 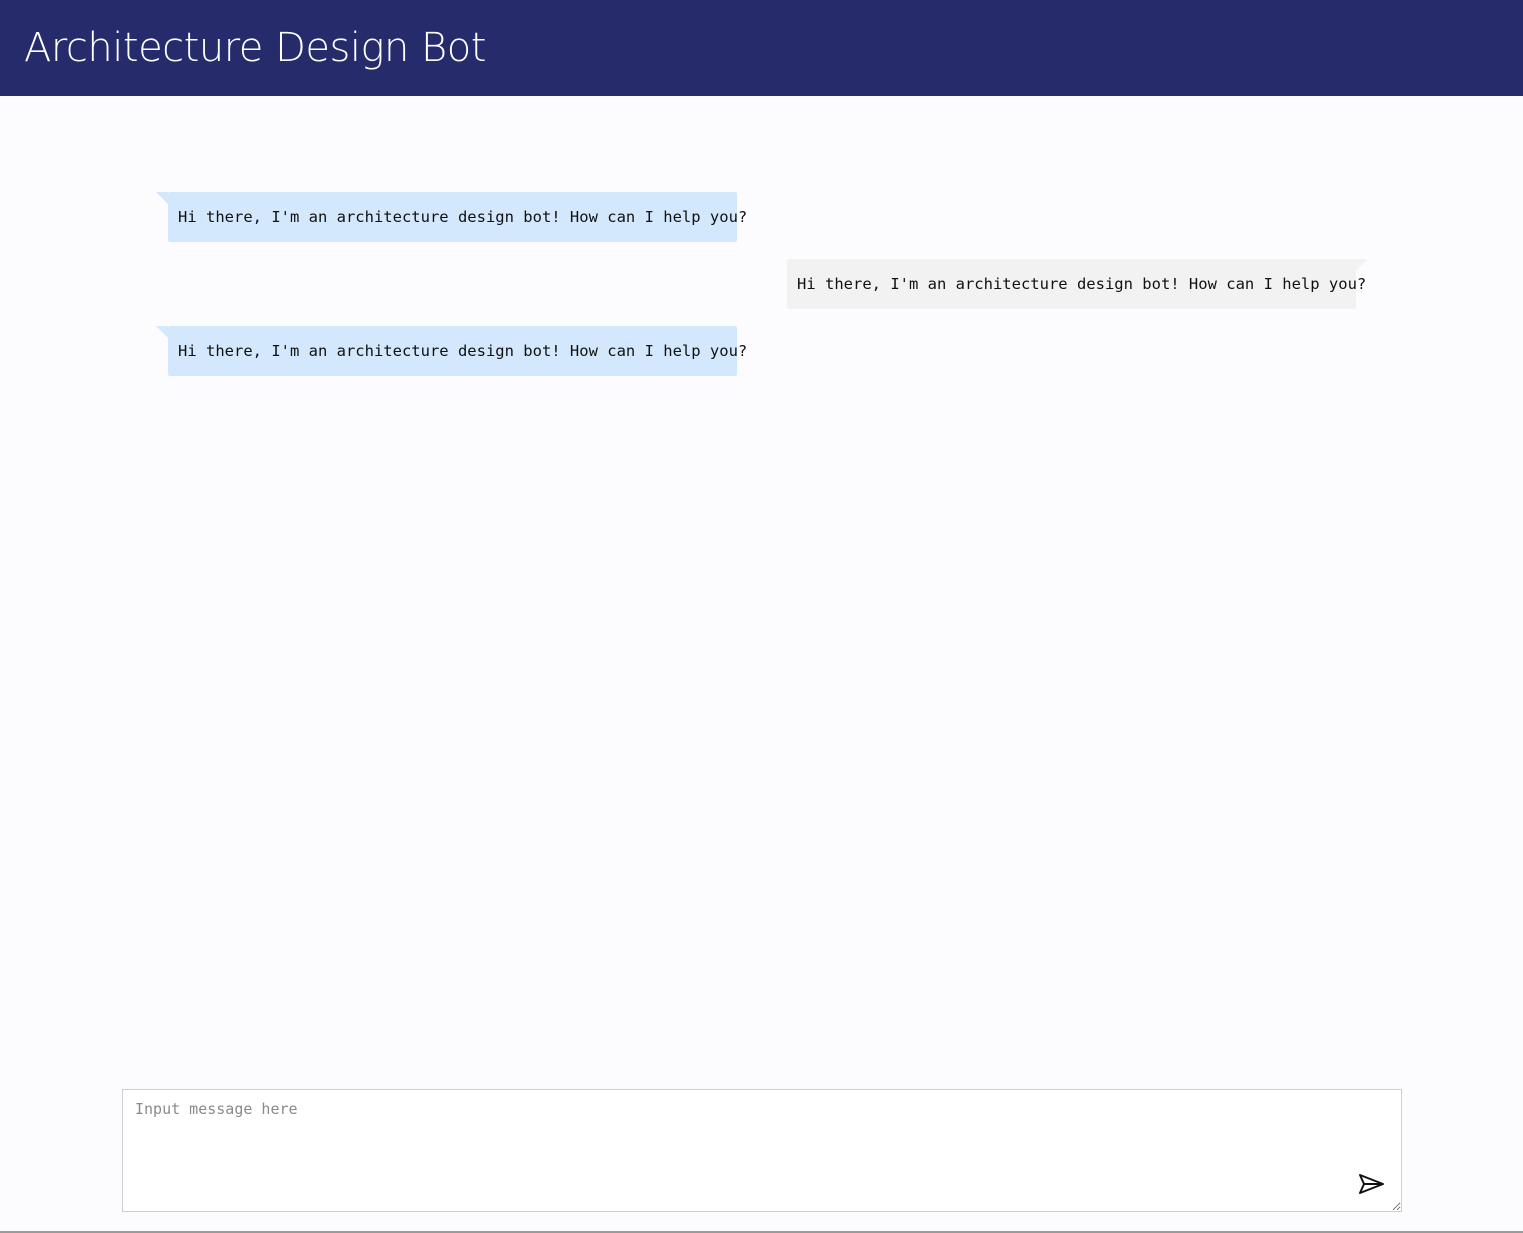 I want to click on send-icon, so click(x=1372, y=1186).